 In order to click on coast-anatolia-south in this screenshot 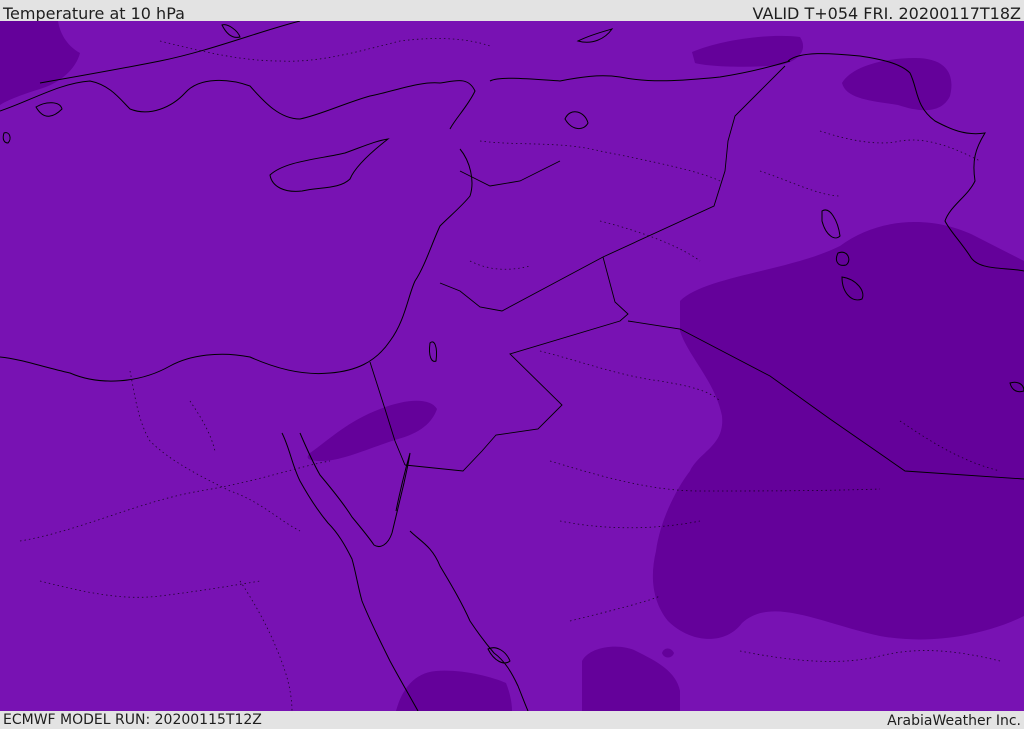, I will do `click(238, 104)`.